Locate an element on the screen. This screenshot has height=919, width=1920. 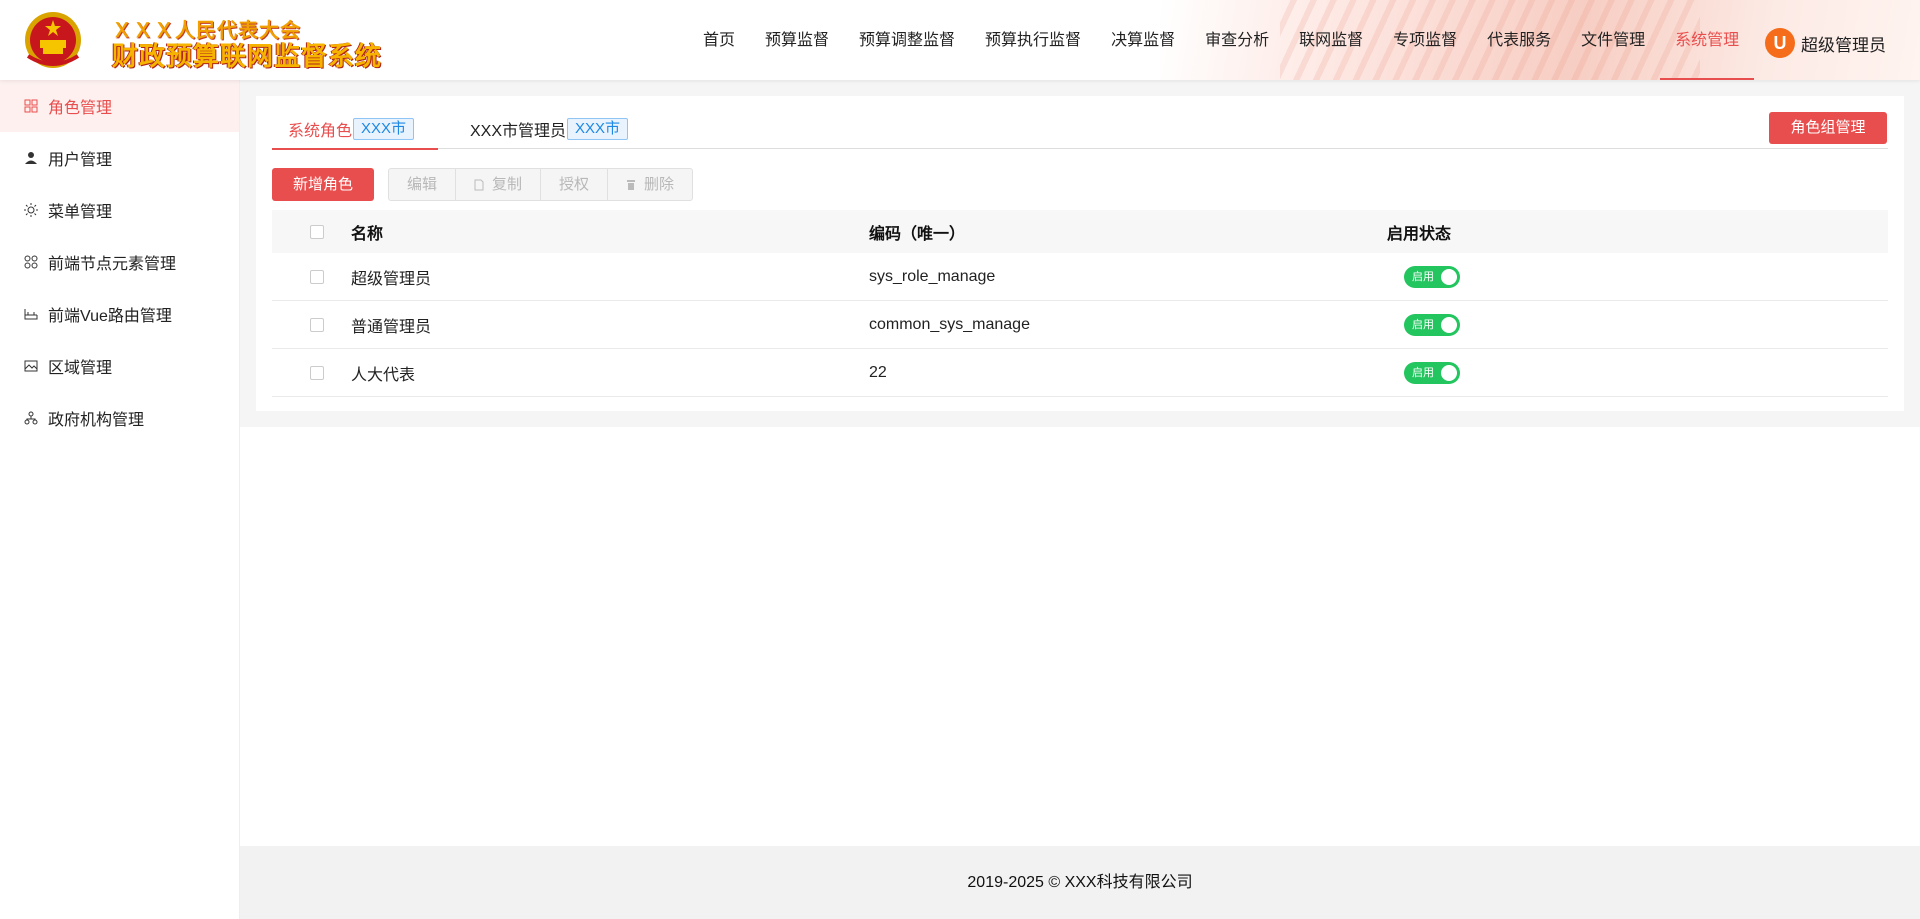
trash-icon is located at coordinates (631, 184).